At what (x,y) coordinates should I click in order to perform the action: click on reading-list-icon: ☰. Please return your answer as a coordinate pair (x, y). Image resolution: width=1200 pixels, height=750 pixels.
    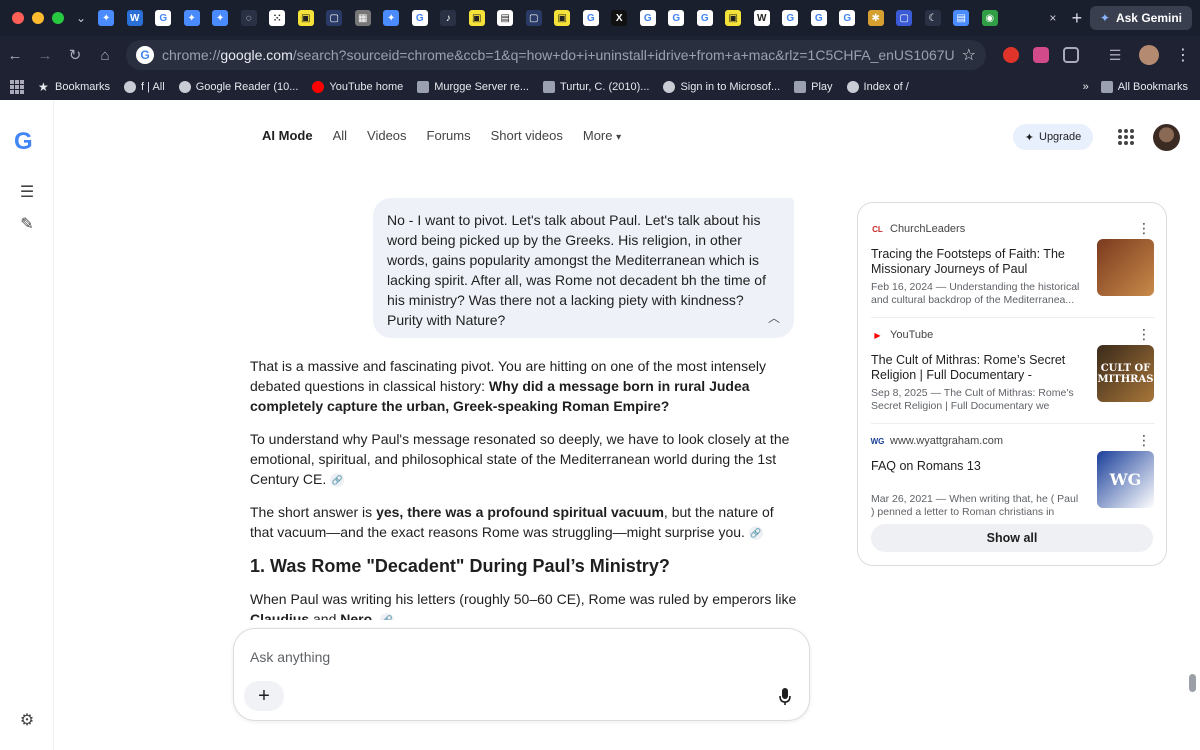
    Looking at the image, I should click on (1115, 55).